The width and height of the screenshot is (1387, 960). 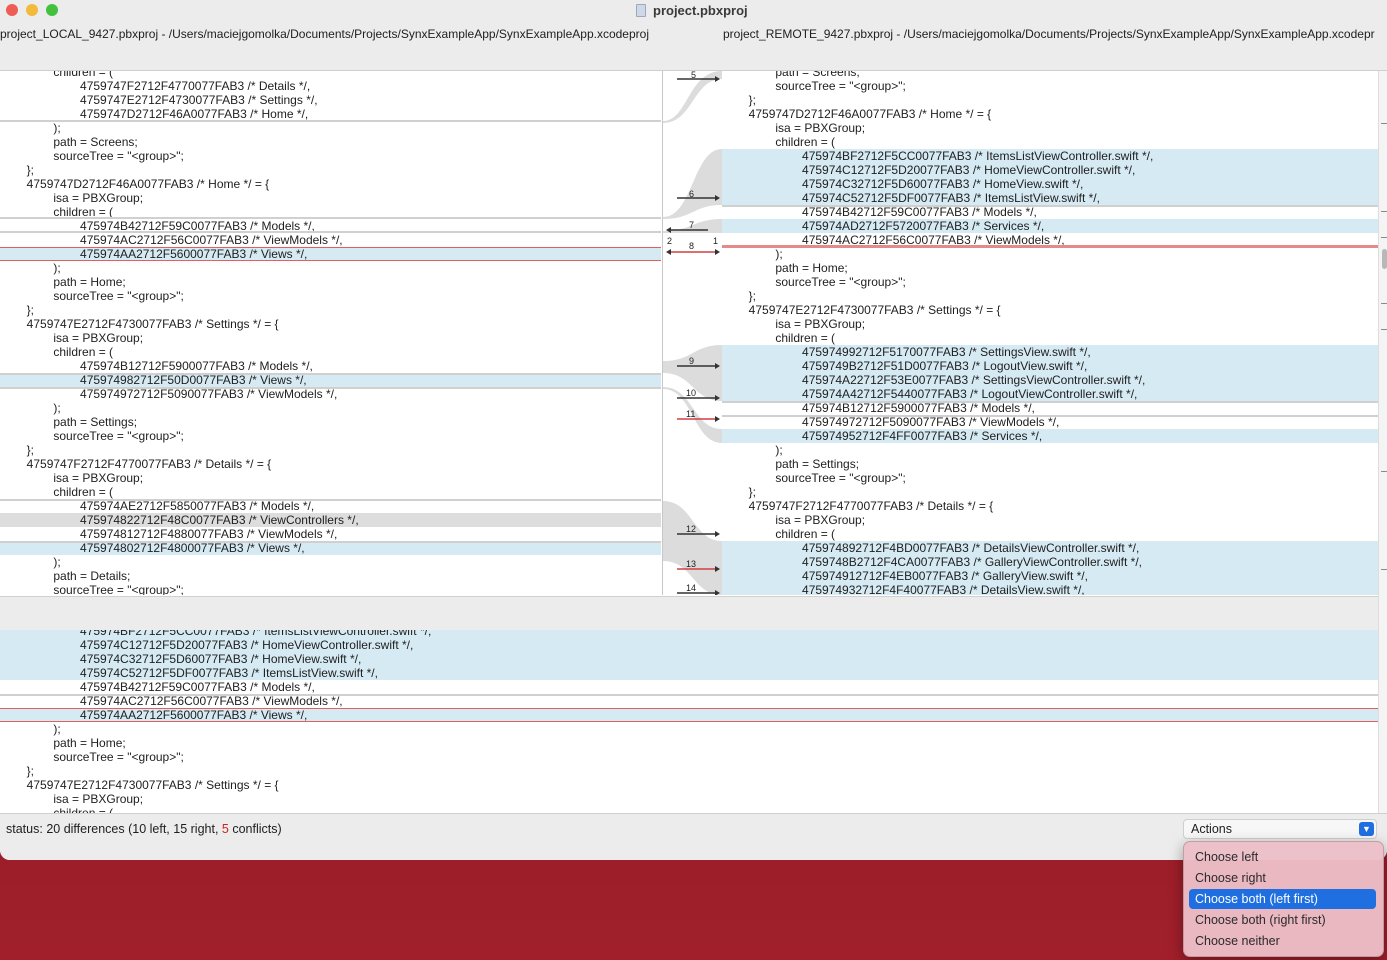 What do you see at coordinates (330, 576) in the screenshot?
I see `code-line: path = Details;` at bounding box center [330, 576].